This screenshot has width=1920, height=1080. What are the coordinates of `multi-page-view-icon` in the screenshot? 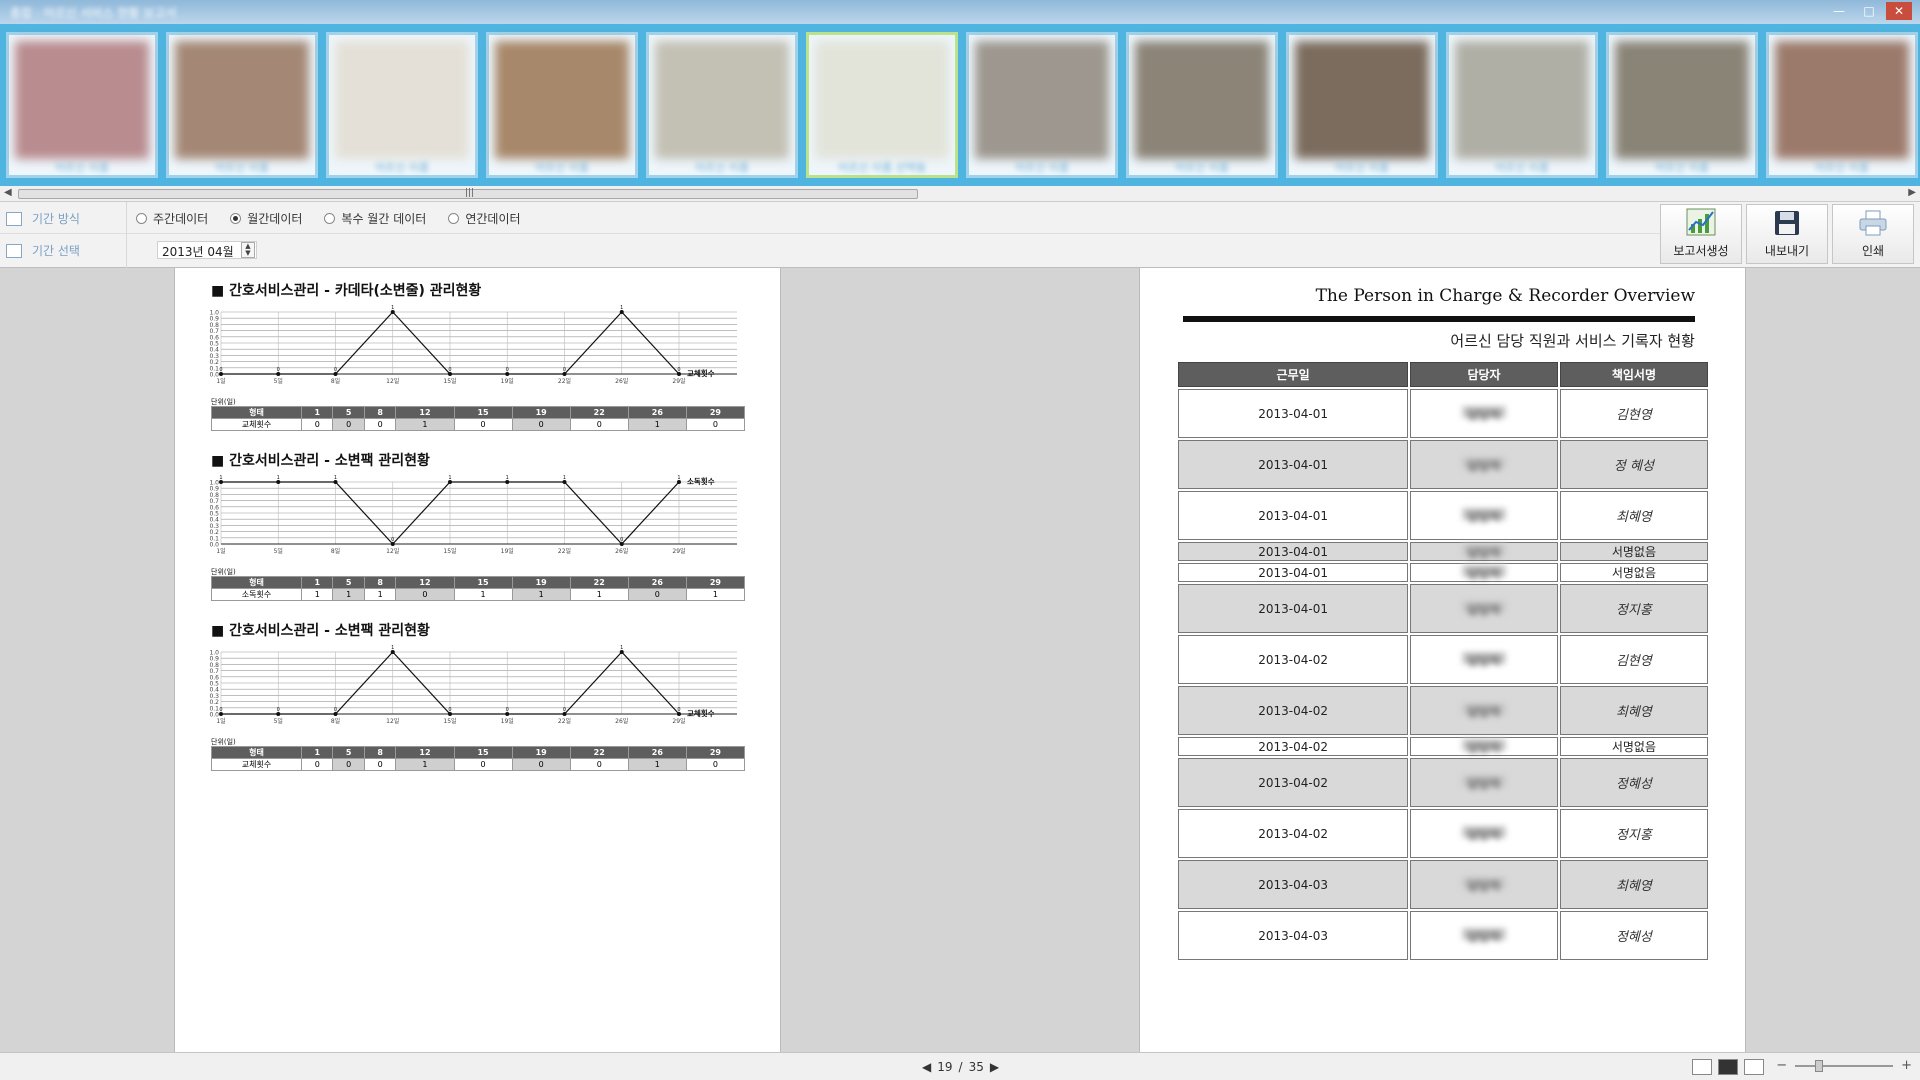 It's located at (1754, 1067).